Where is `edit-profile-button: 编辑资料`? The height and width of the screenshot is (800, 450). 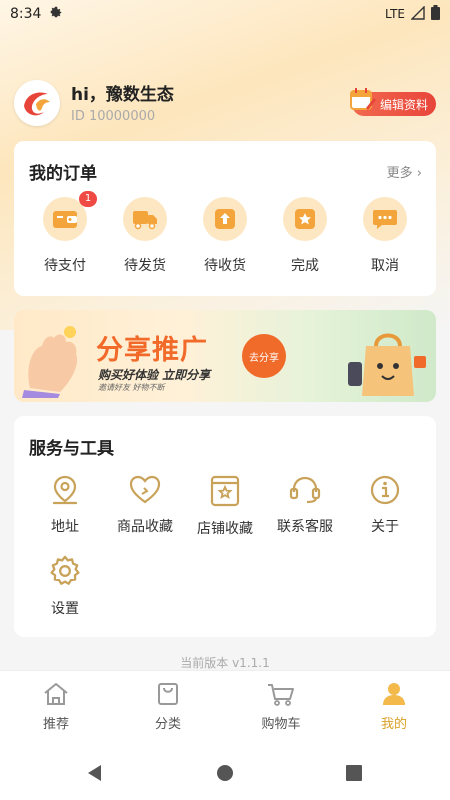
edit-profile-button: 编辑资料 is located at coordinates (392, 102).